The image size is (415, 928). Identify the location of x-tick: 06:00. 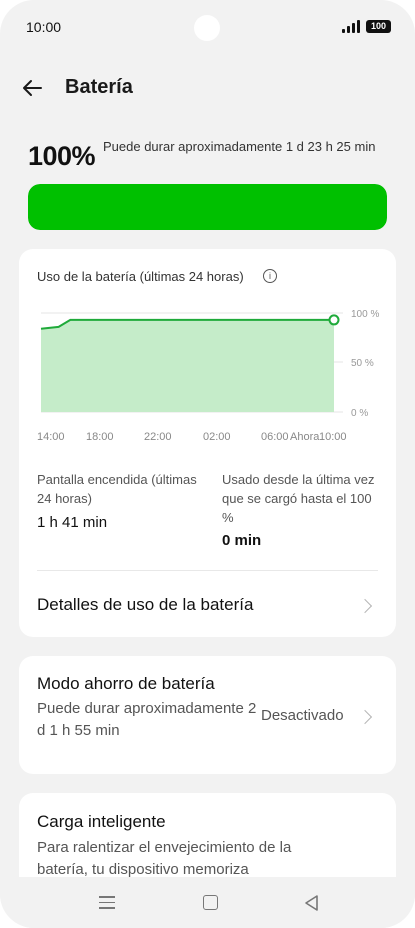
(275, 437).